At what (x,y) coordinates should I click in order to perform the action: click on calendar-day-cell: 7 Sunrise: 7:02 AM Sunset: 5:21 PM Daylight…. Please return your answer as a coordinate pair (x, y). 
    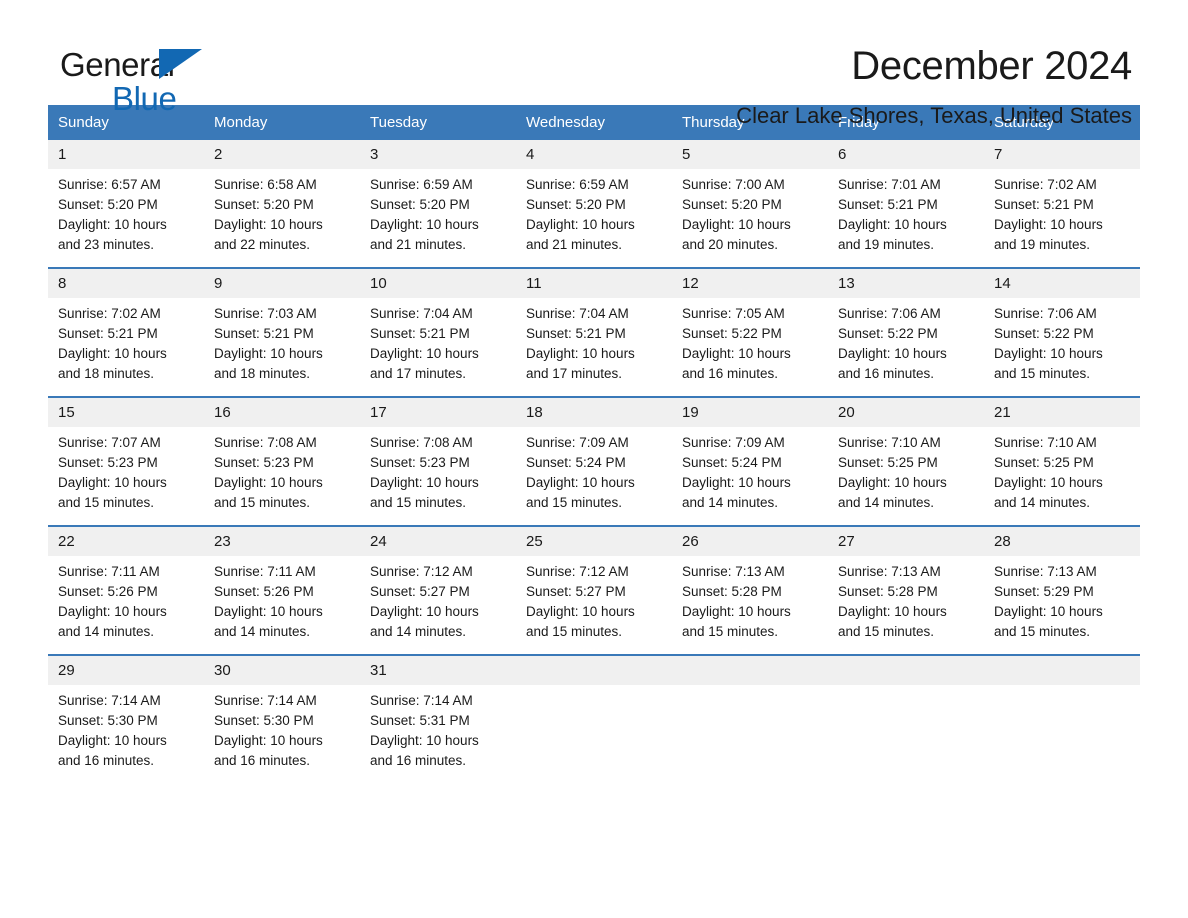
    Looking at the image, I should click on (1062, 204).